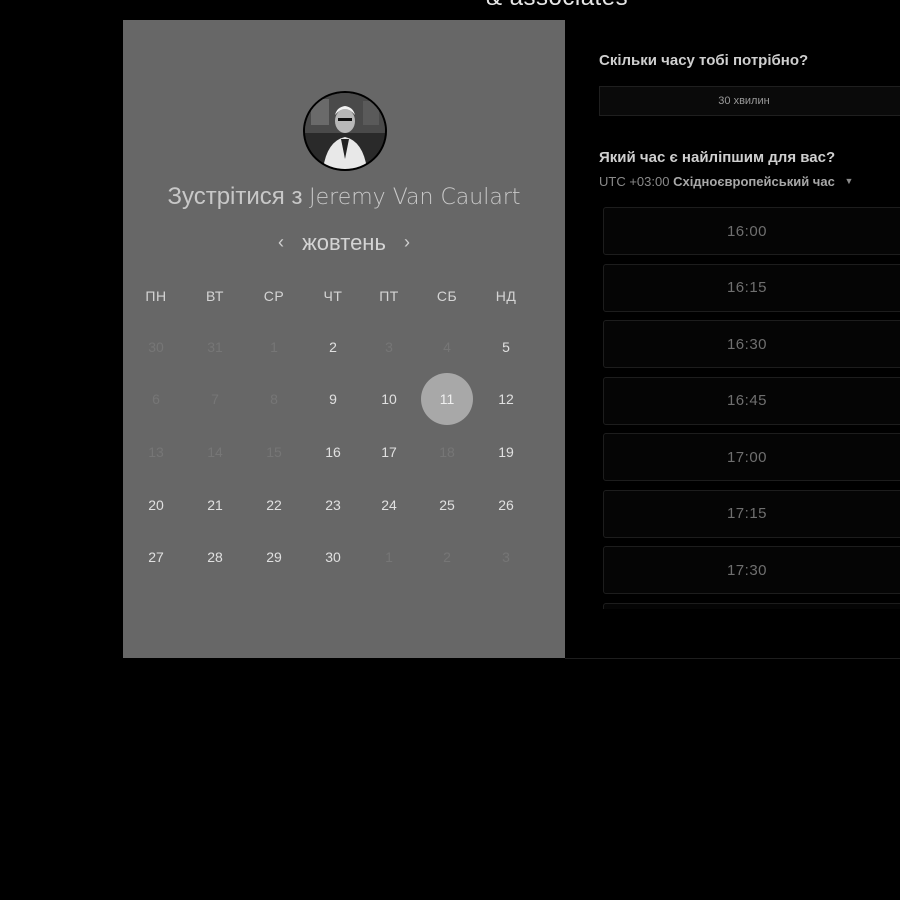 The width and height of the screenshot is (900, 900). I want to click on time-slot-button: 16:00, so click(751, 231).